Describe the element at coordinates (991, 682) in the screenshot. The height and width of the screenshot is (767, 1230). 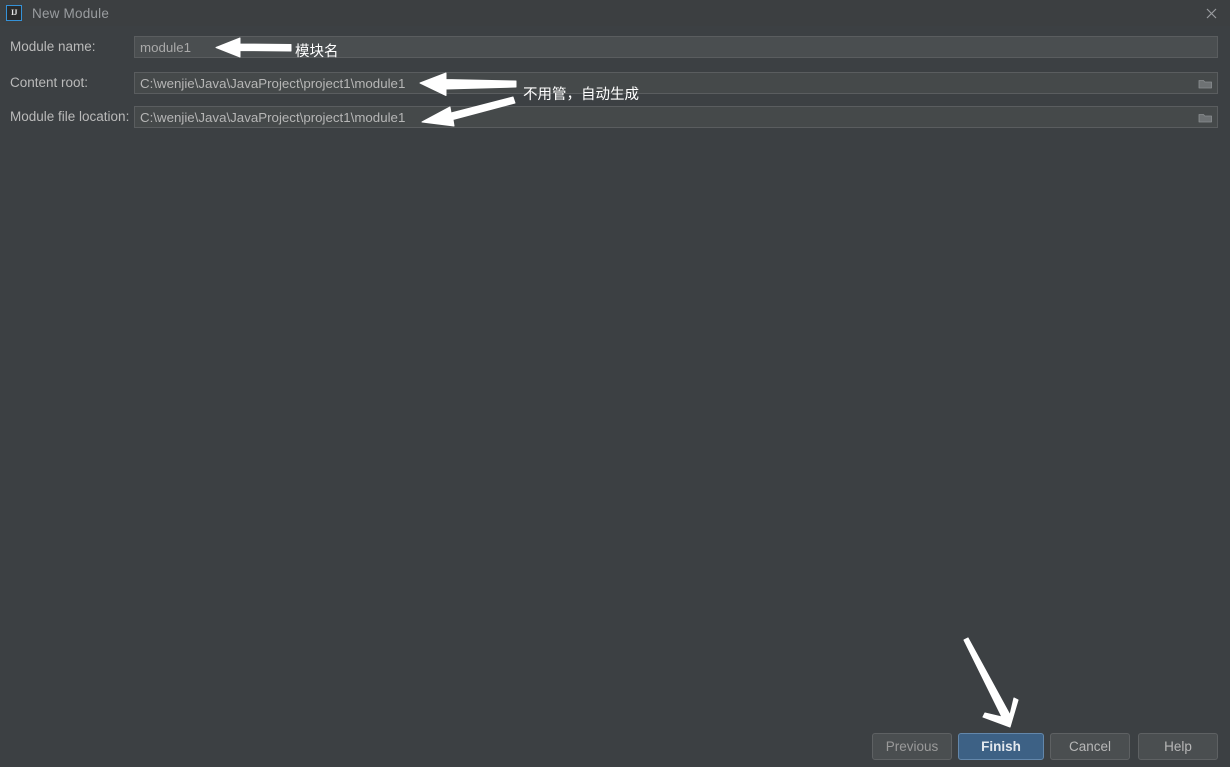
I see `arrow-to-finish-button` at that location.